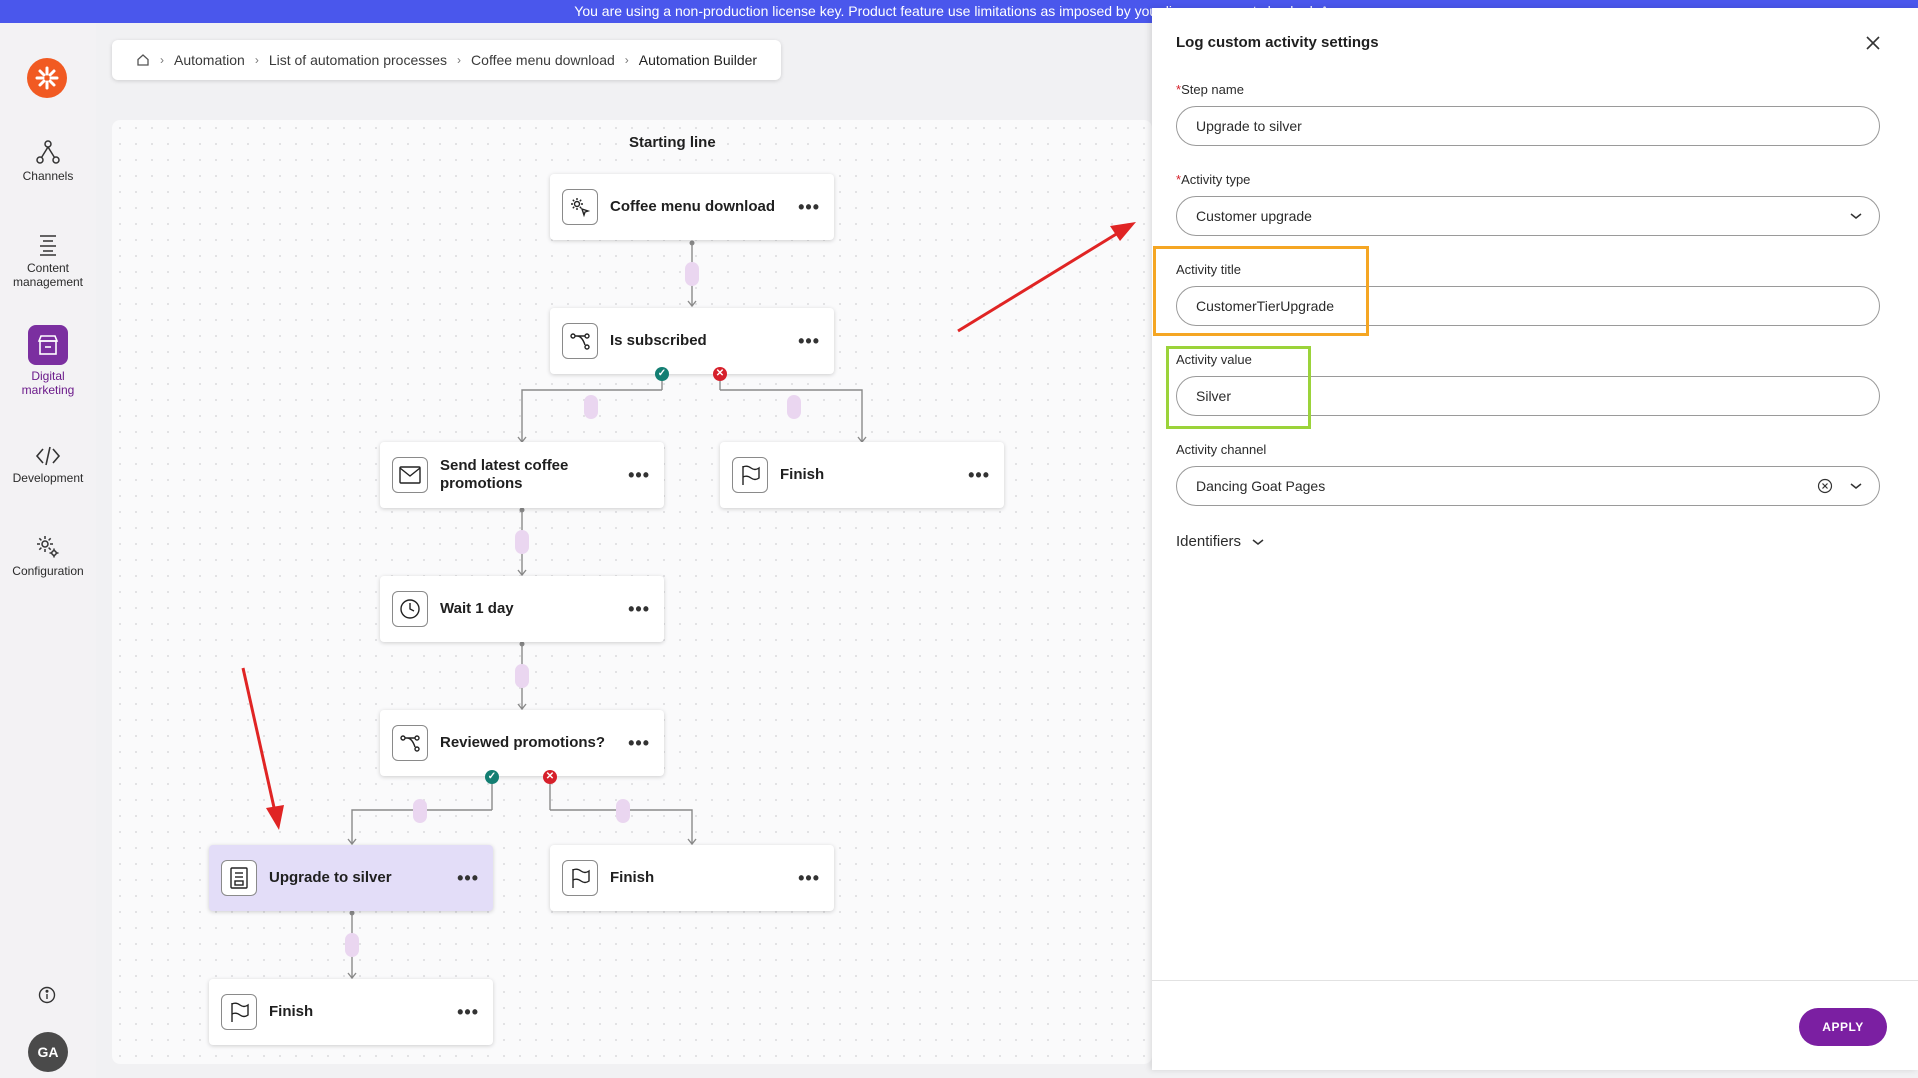 This screenshot has width=1918, height=1078. What do you see at coordinates (1277, 42) in the screenshot?
I see `panel-title: Log custom activity settings` at bounding box center [1277, 42].